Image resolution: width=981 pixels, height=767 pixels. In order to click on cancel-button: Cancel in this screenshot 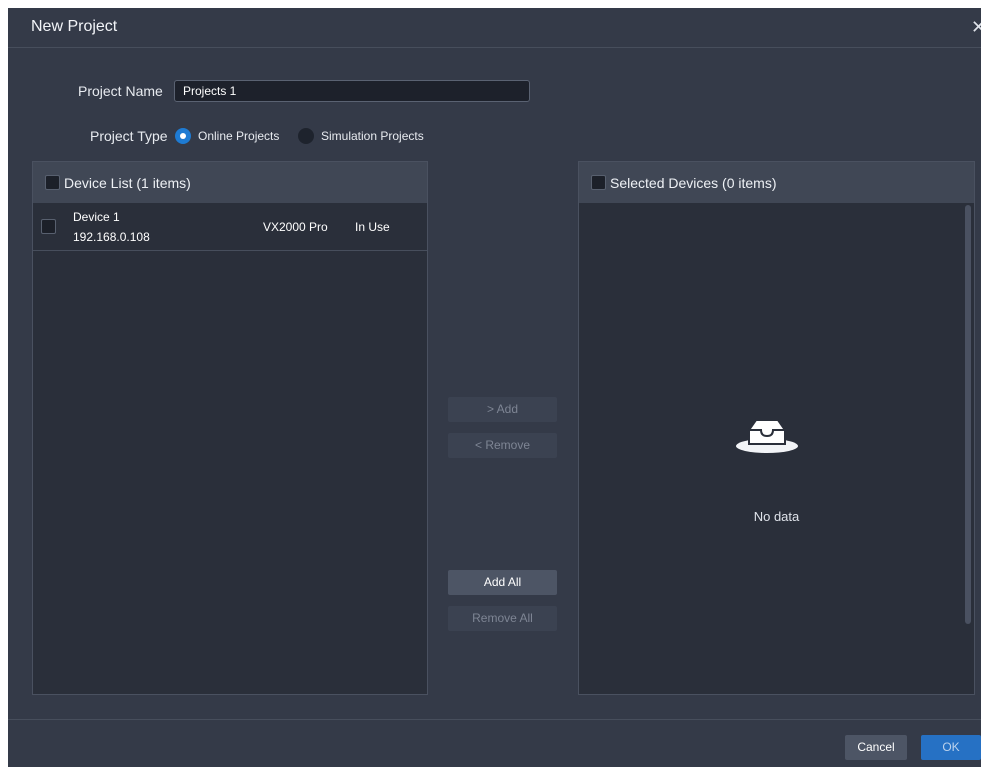, I will do `click(876, 747)`.